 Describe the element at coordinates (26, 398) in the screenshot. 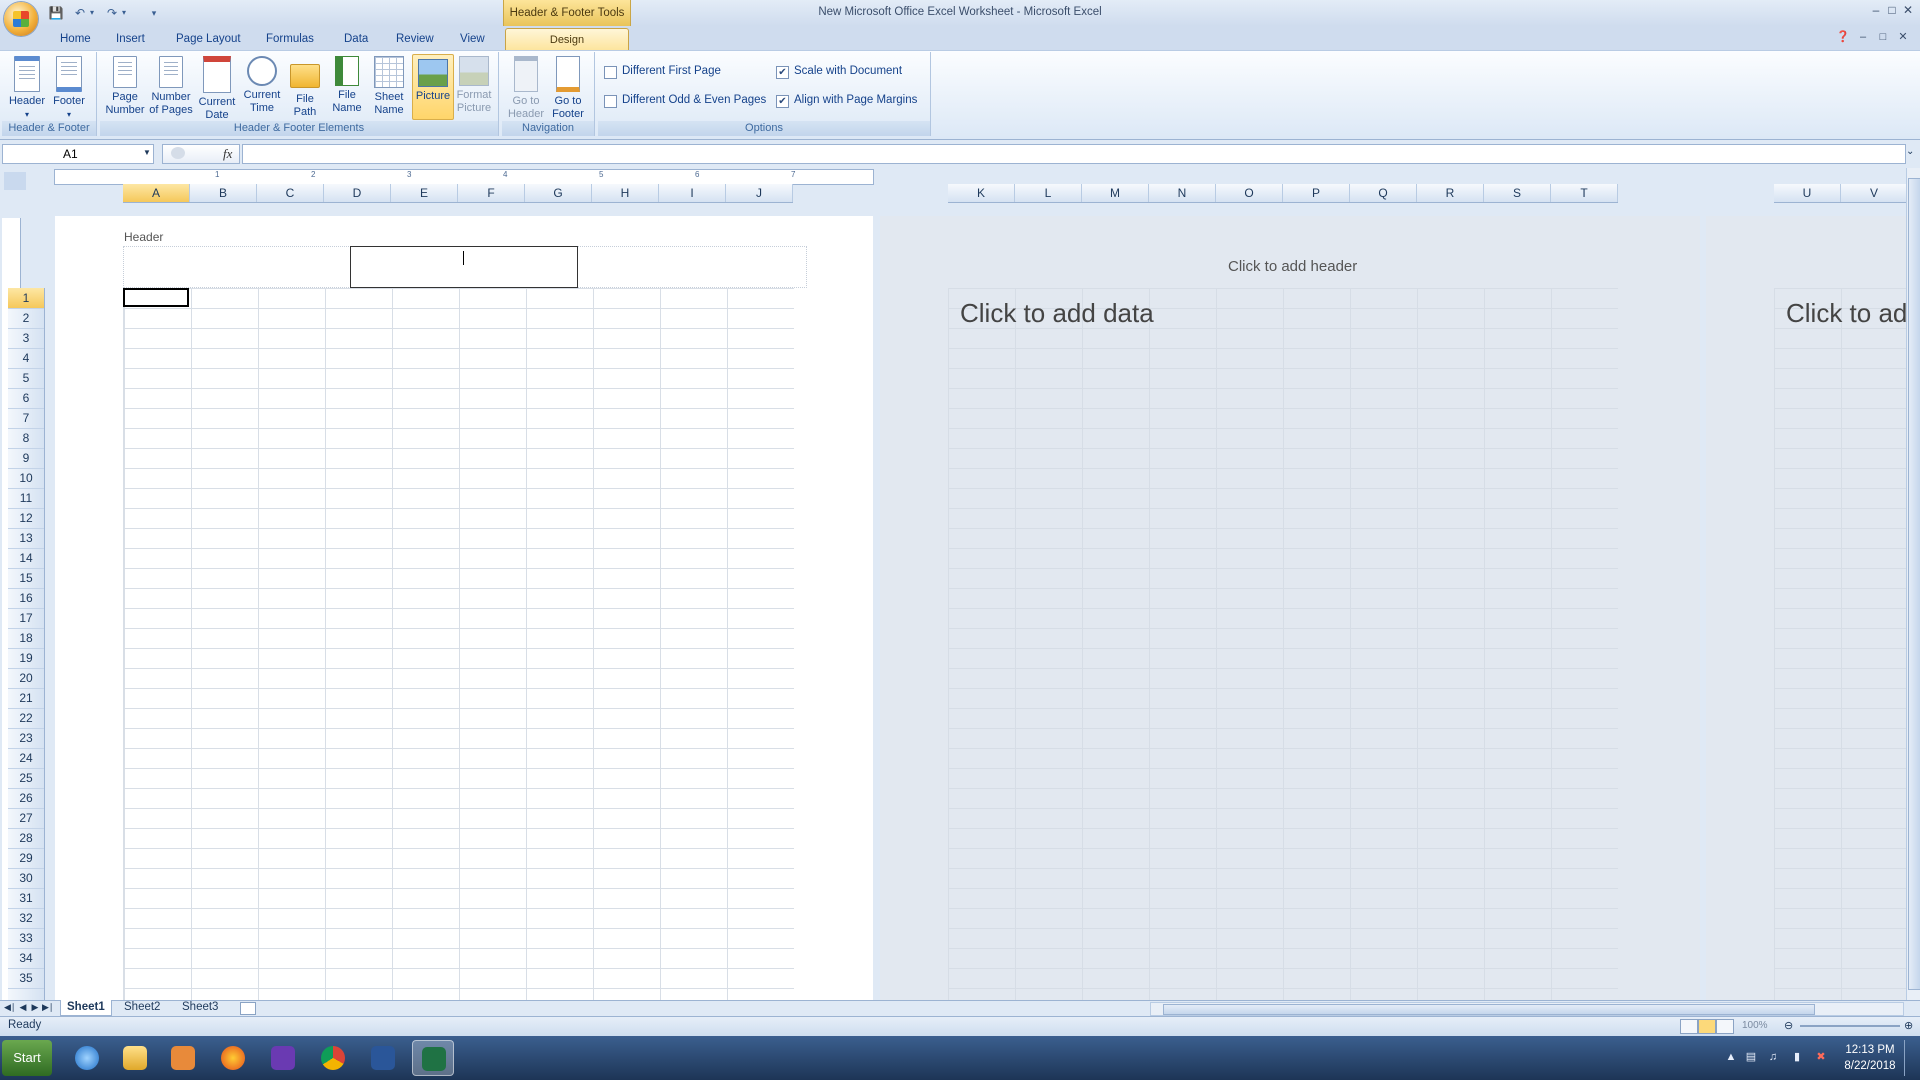

I see `row-header-6: 6` at that location.